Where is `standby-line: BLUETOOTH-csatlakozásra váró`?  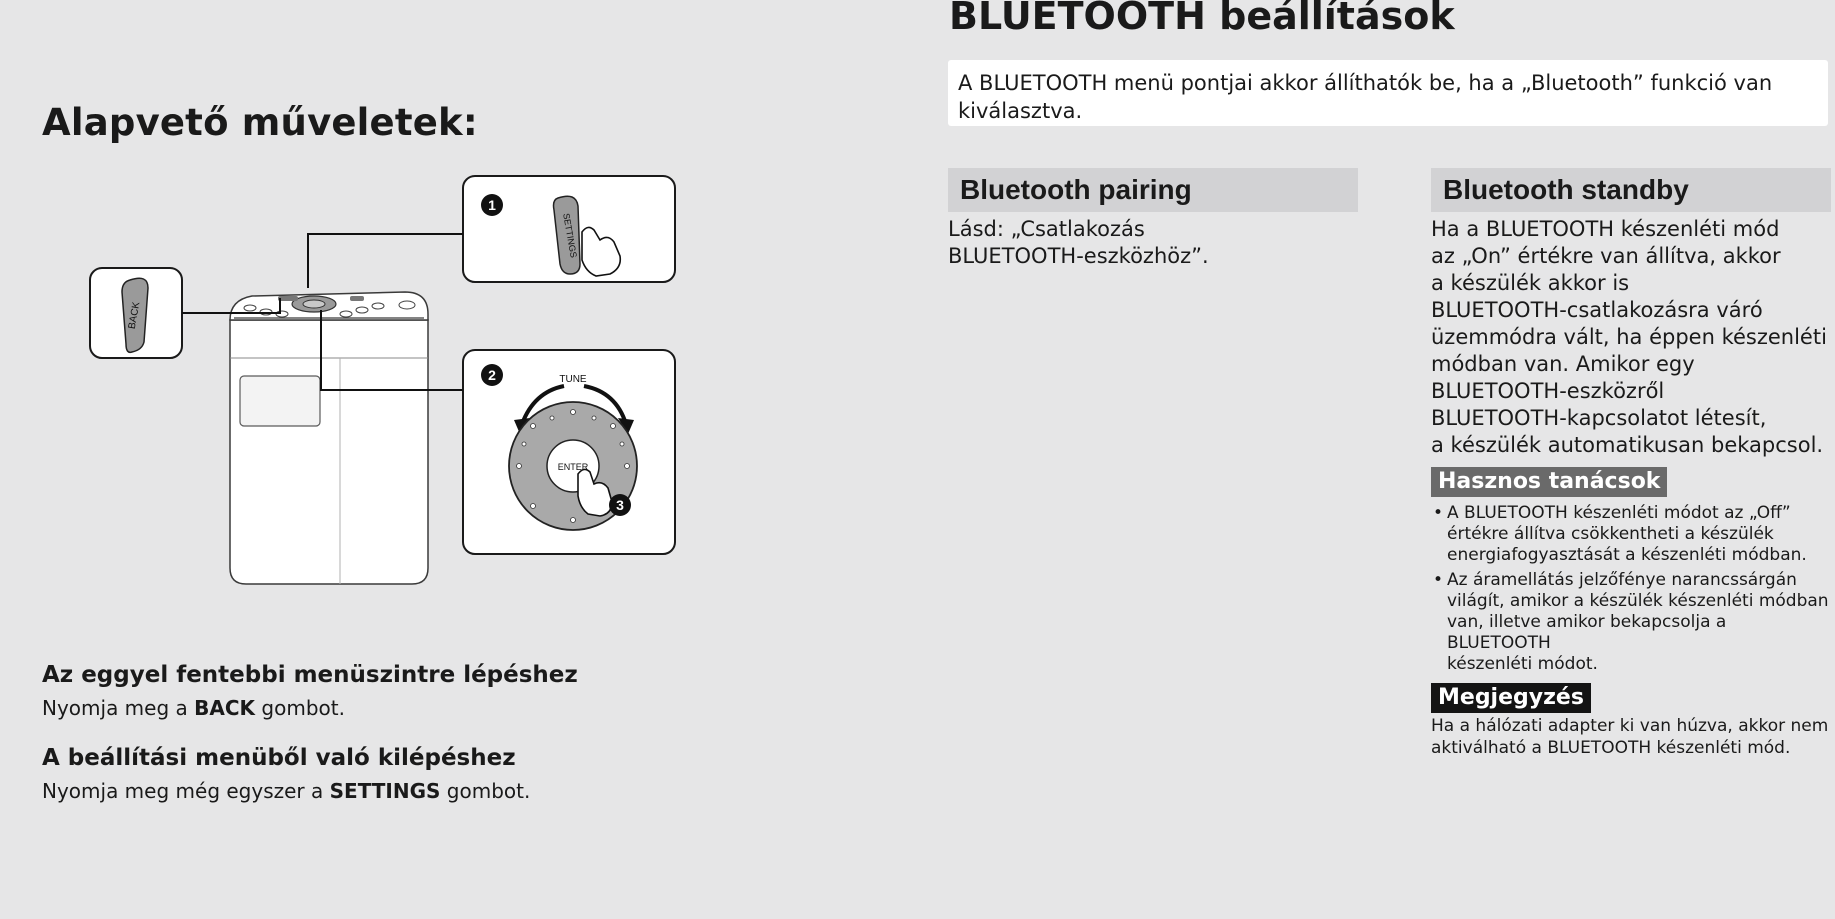
standby-line: BLUETOOTH-csatlakozásra váró is located at coordinates (1597, 310).